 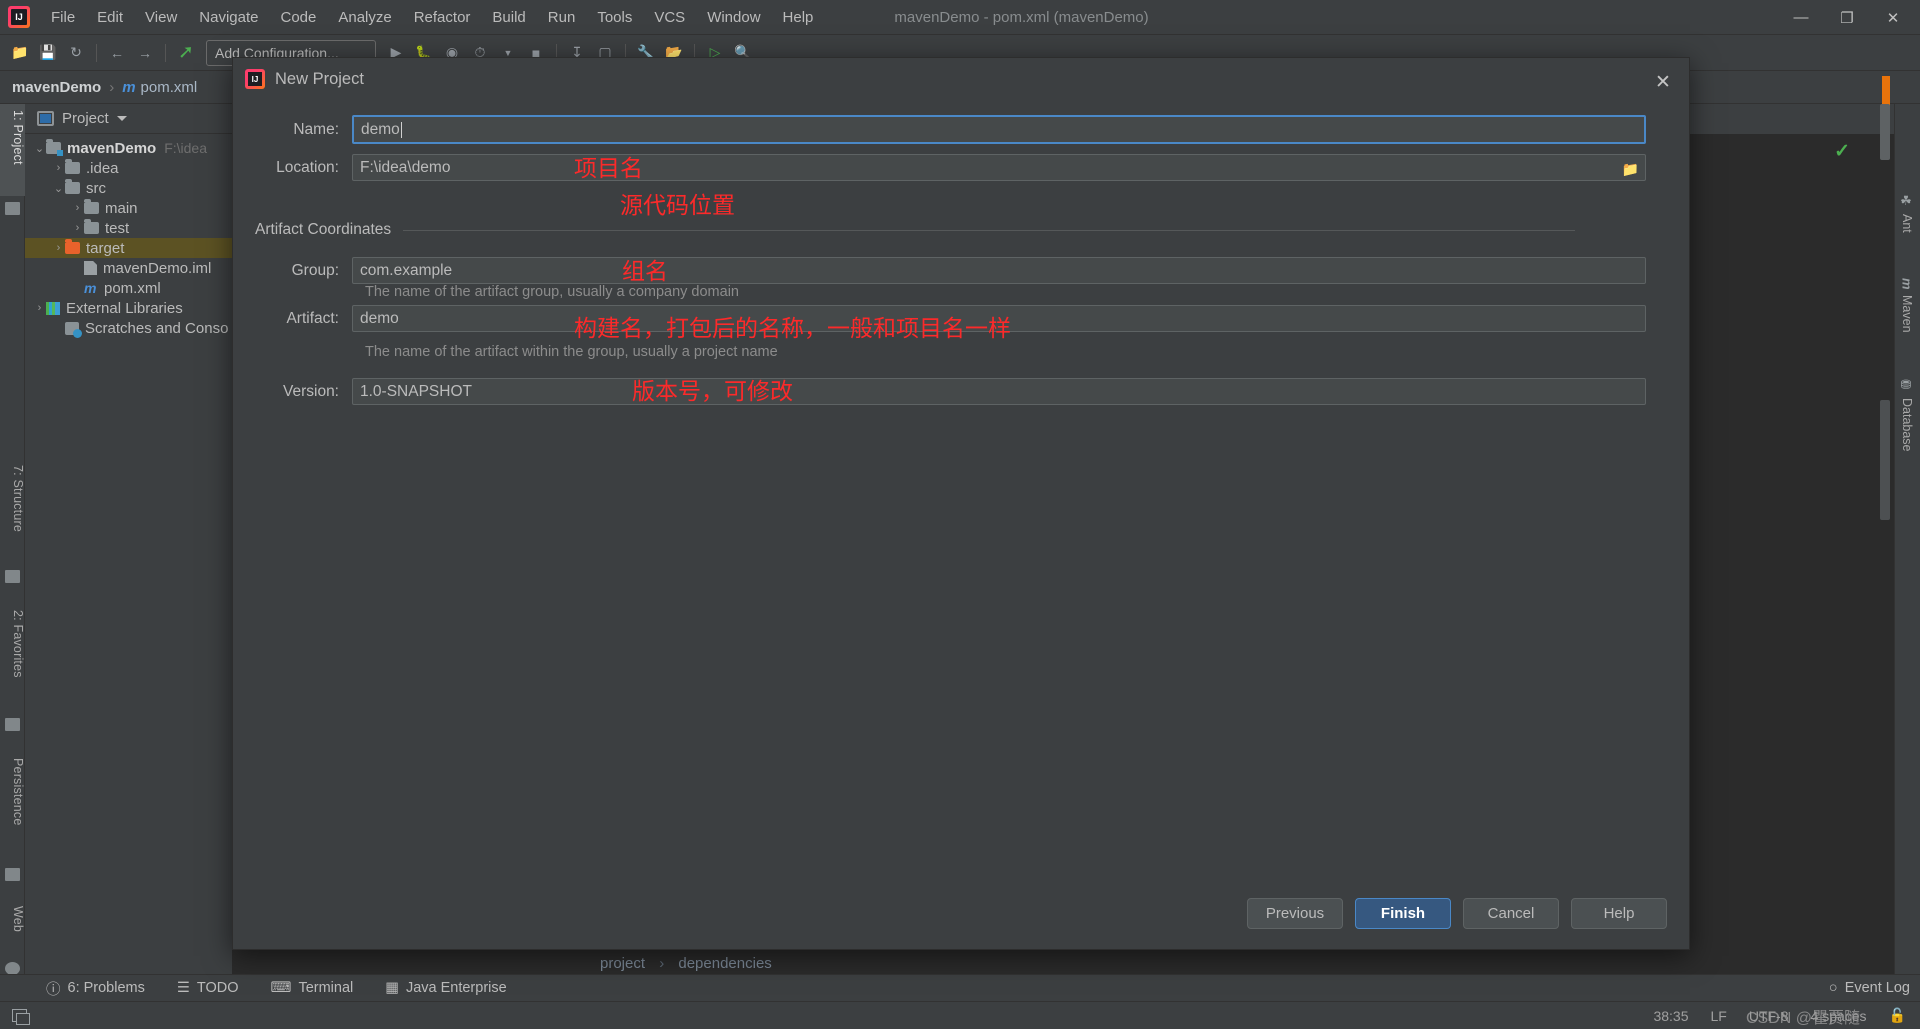 What do you see at coordinates (128, 148) in the screenshot?
I see `tree-item-mavendemo: ⌄ mavenDemo F:\idea` at bounding box center [128, 148].